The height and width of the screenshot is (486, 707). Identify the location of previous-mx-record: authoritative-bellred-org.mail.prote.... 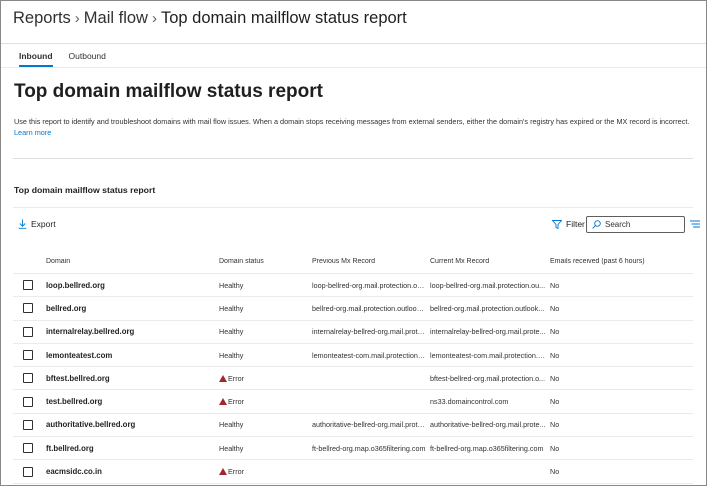
(370, 425).